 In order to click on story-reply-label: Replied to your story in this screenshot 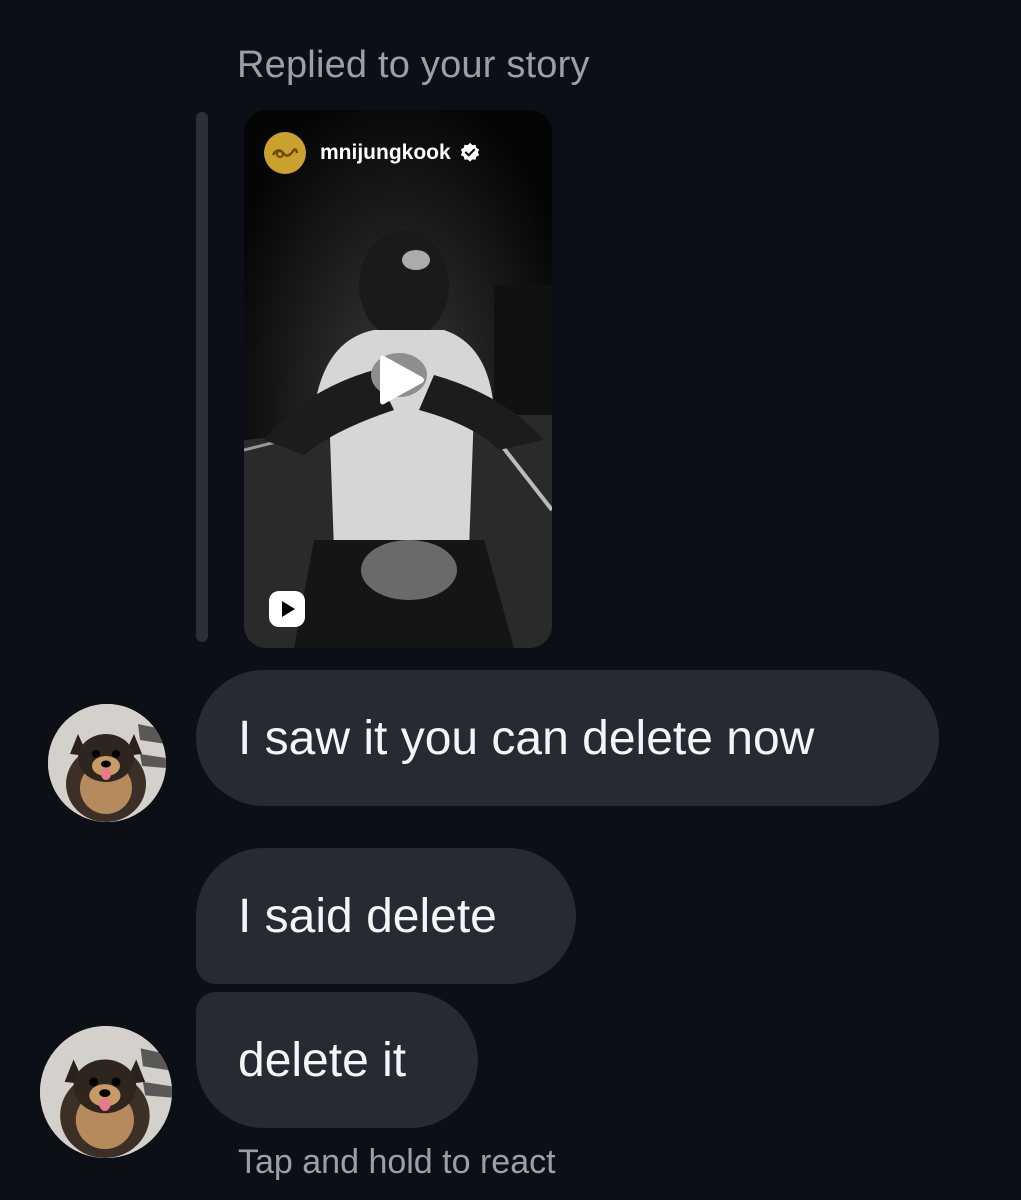, I will do `click(413, 65)`.